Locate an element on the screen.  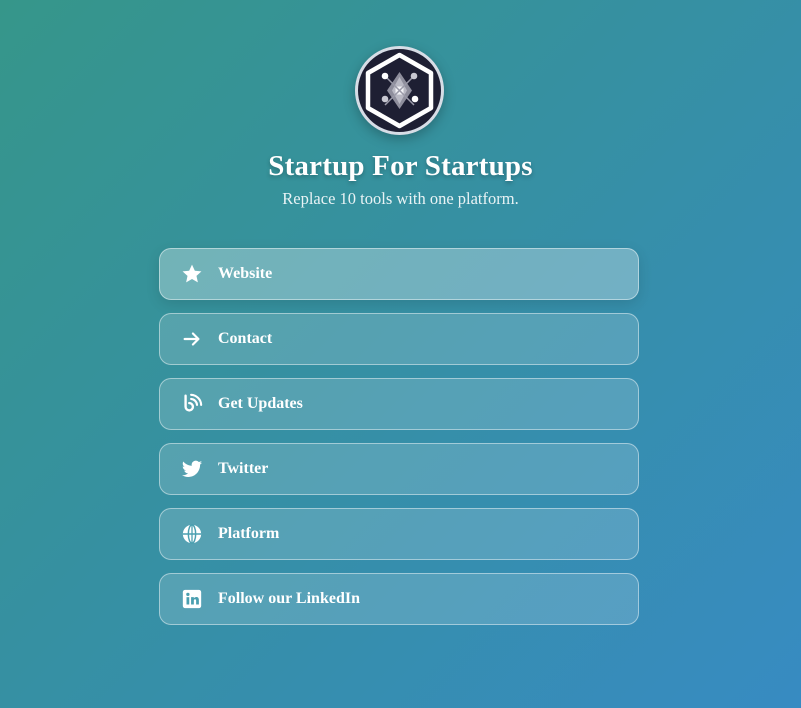
arrow-right-icon is located at coordinates (192, 339).